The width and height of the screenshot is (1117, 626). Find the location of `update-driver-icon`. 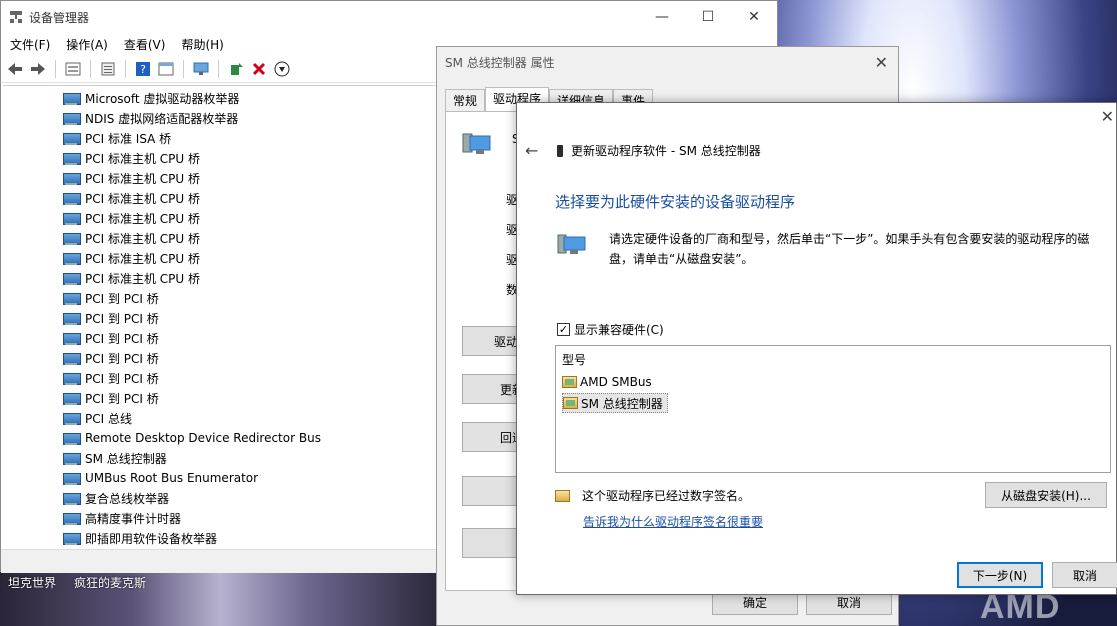

update-driver-icon is located at coordinates (236, 69).